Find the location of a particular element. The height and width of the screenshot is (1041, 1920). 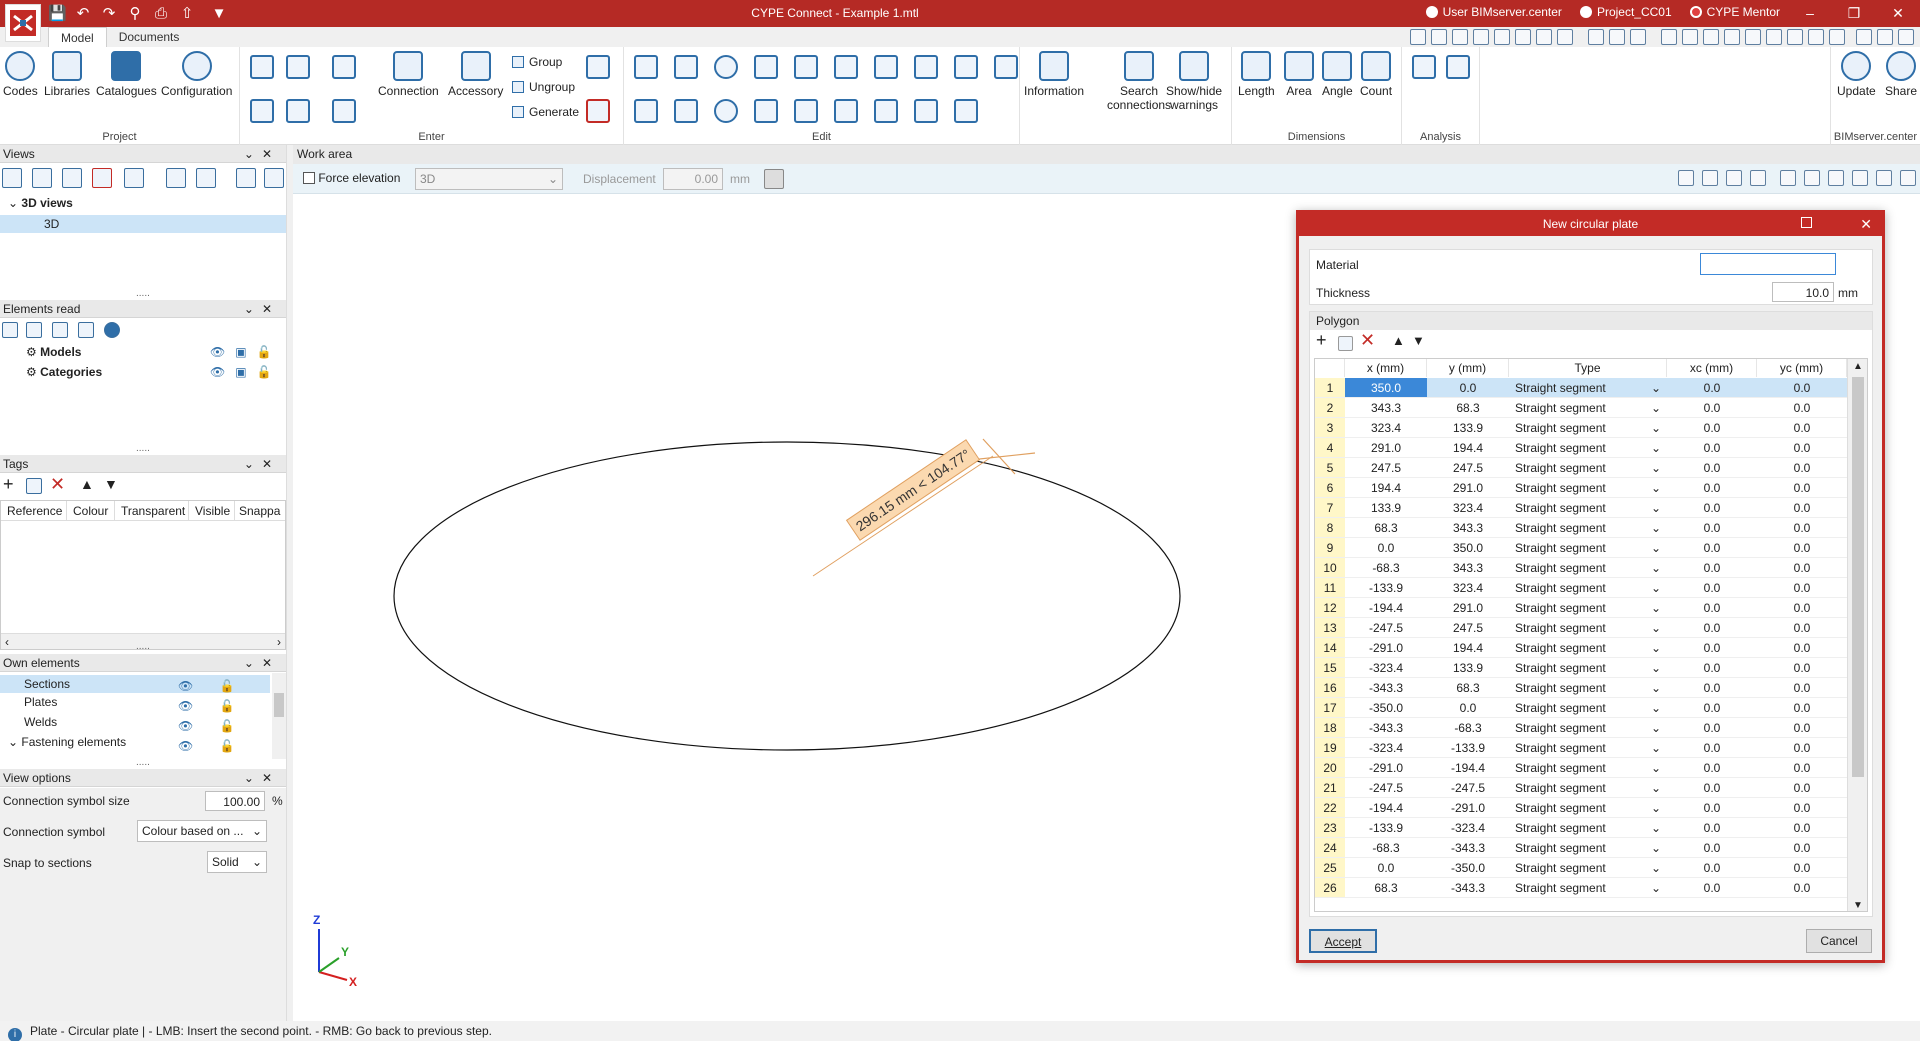

duplicate-icon is located at coordinates (34, 486).